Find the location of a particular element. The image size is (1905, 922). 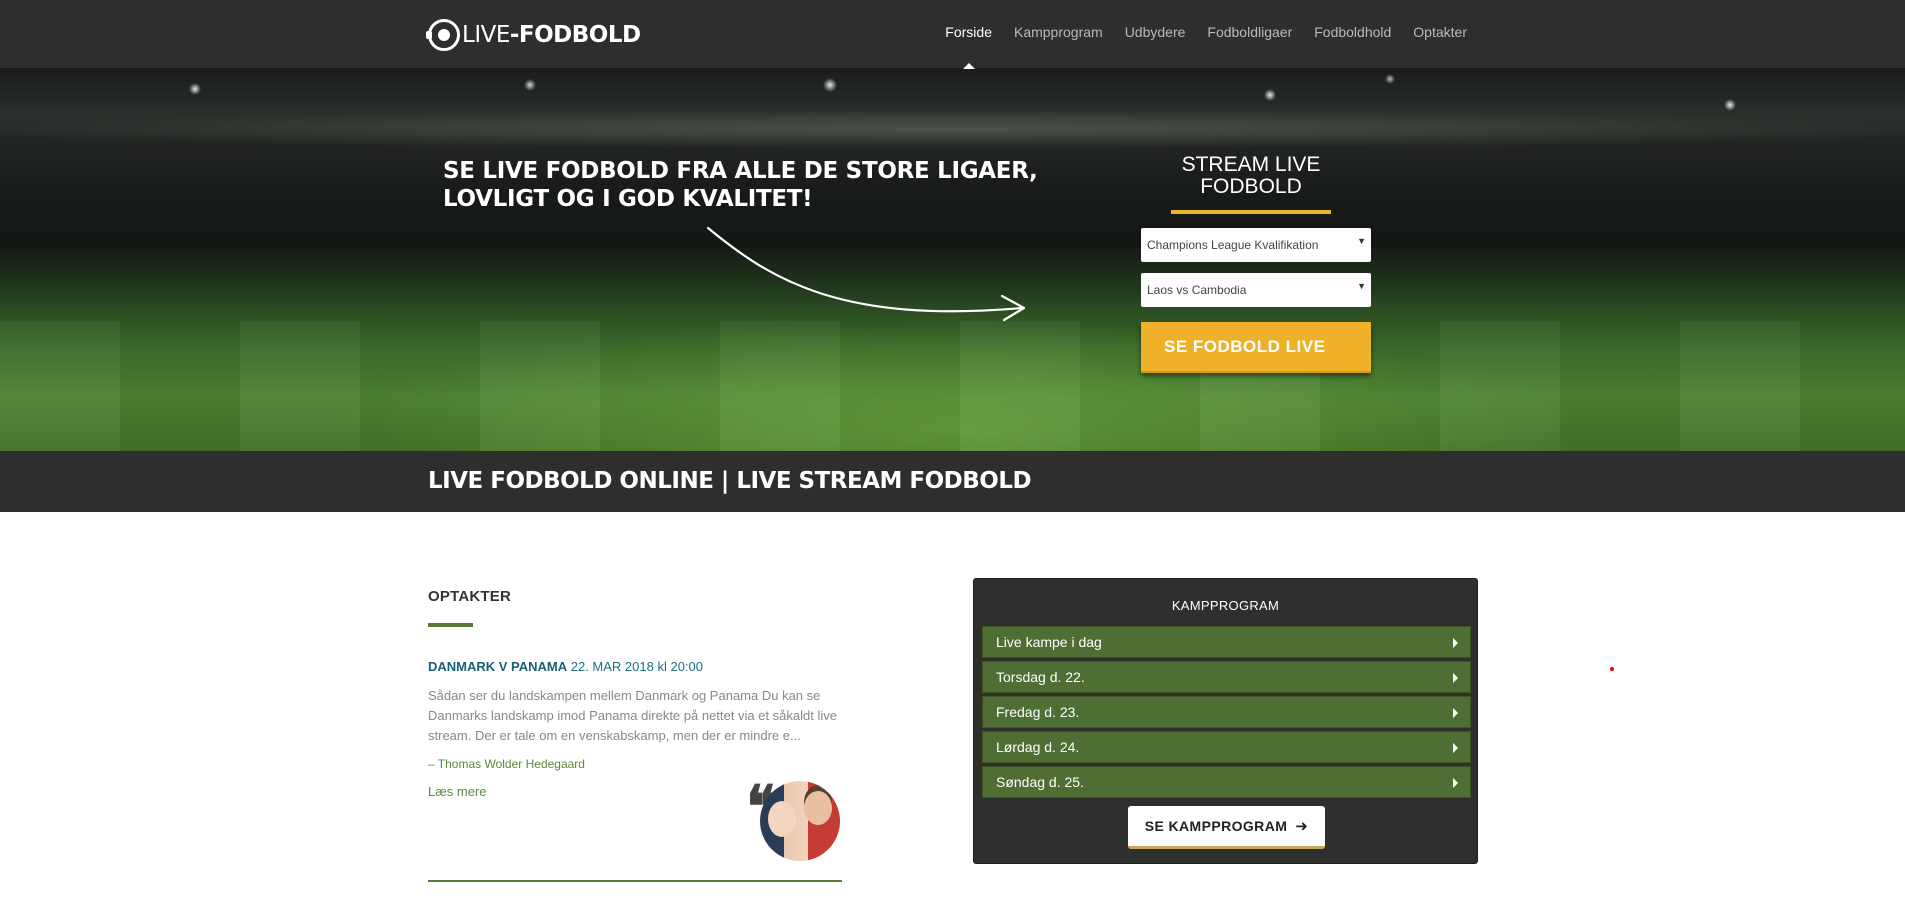

nav-item-fodboldhold: Fodboldhold is located at coordinates (1352, 46).